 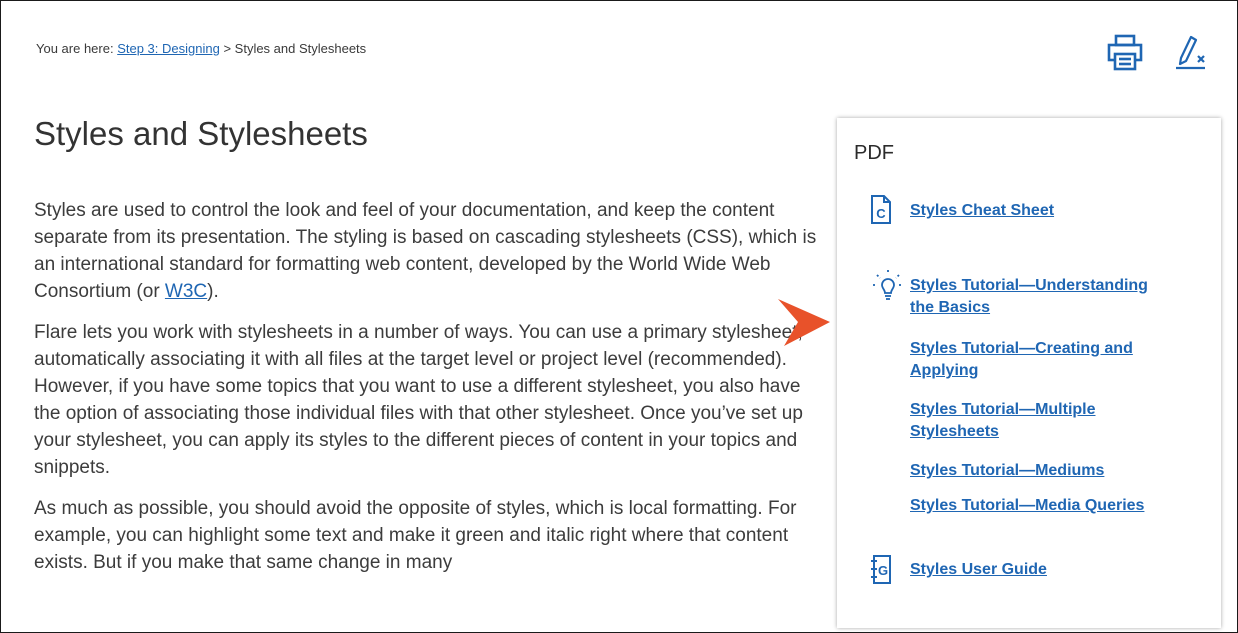 I want to click on breadcrumb-link-step3: Step 3: Designing, so click(x=168, y=48).